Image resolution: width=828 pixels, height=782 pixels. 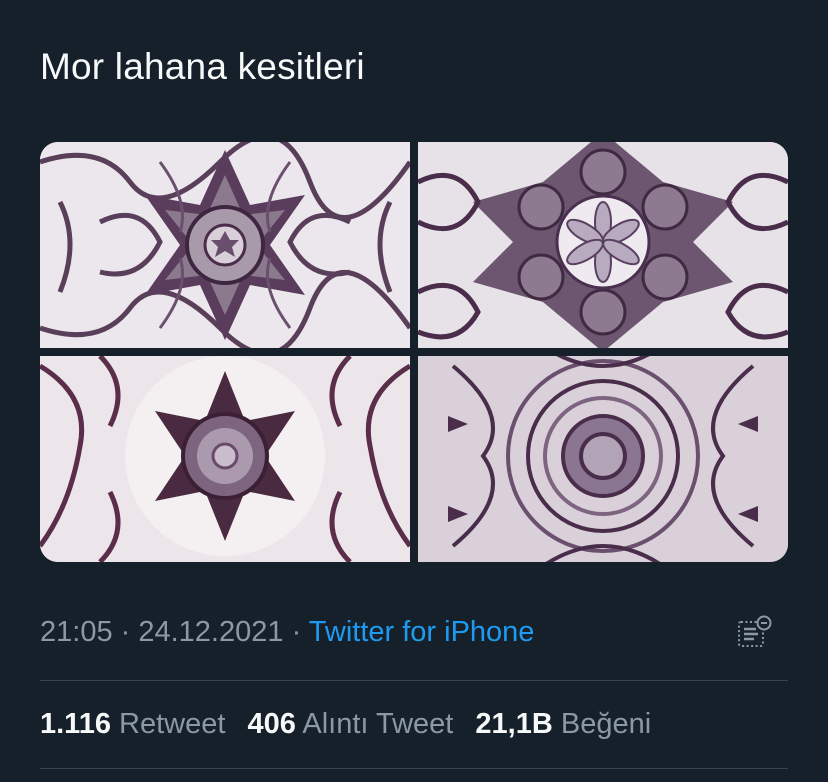 What do you see at coordinates (377, 724) in the screenshot?
I see `quote-label: Alıntı Tweet` at bounding box center [377, 724].